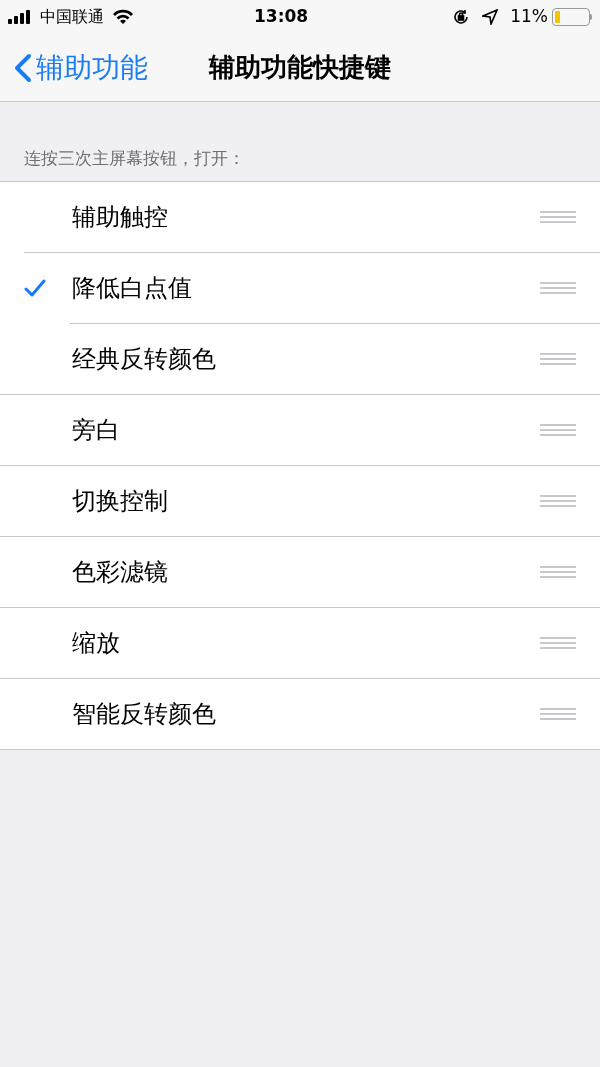 Image resolution: width=600 pixels, height=1067 pixels. Describe the element at coordinates (300, 359) in the screenshot. I see `list-row: 经典反转颜色` at that location.